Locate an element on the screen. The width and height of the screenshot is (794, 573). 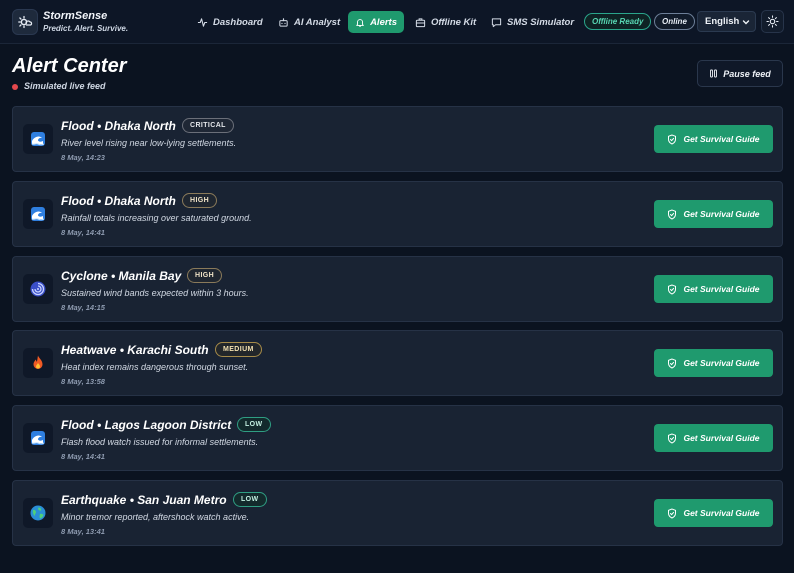
alert-timestamp: 8 May, 14:15 is located at coordinates (83, 307).